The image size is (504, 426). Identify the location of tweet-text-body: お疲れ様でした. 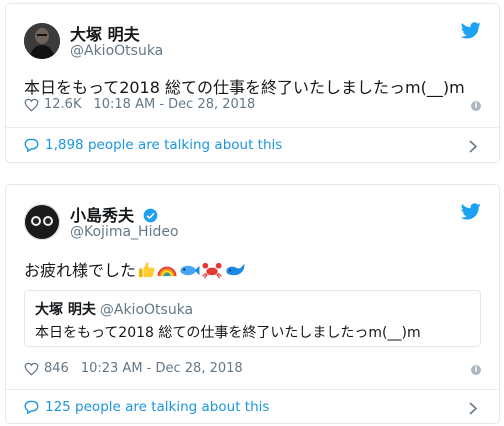
(80, 270).